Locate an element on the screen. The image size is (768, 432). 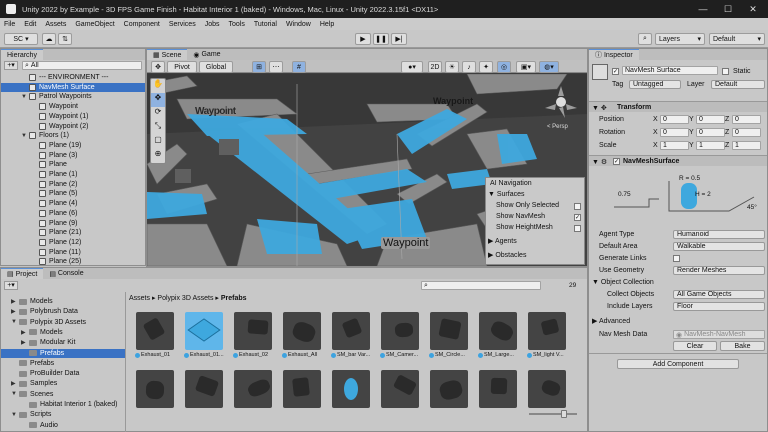
scl-x-field: 1 is located at coordinates (674, 145).